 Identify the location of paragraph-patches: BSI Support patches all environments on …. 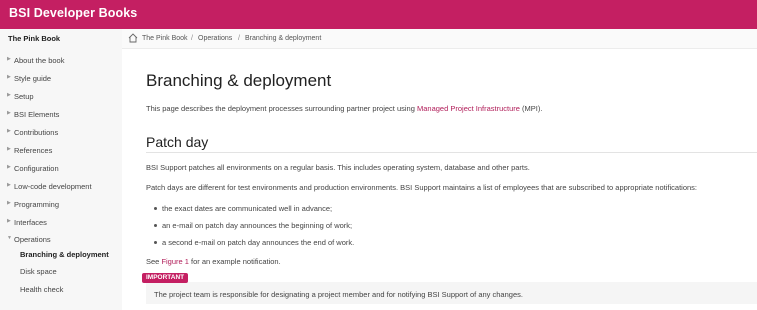
(338, 167).